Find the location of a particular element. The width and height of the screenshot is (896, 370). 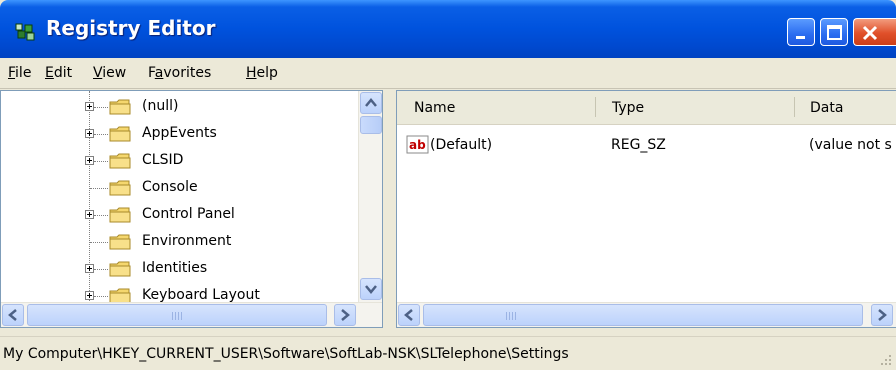

tree-item-label: Console is located at coordinates (170, 187).